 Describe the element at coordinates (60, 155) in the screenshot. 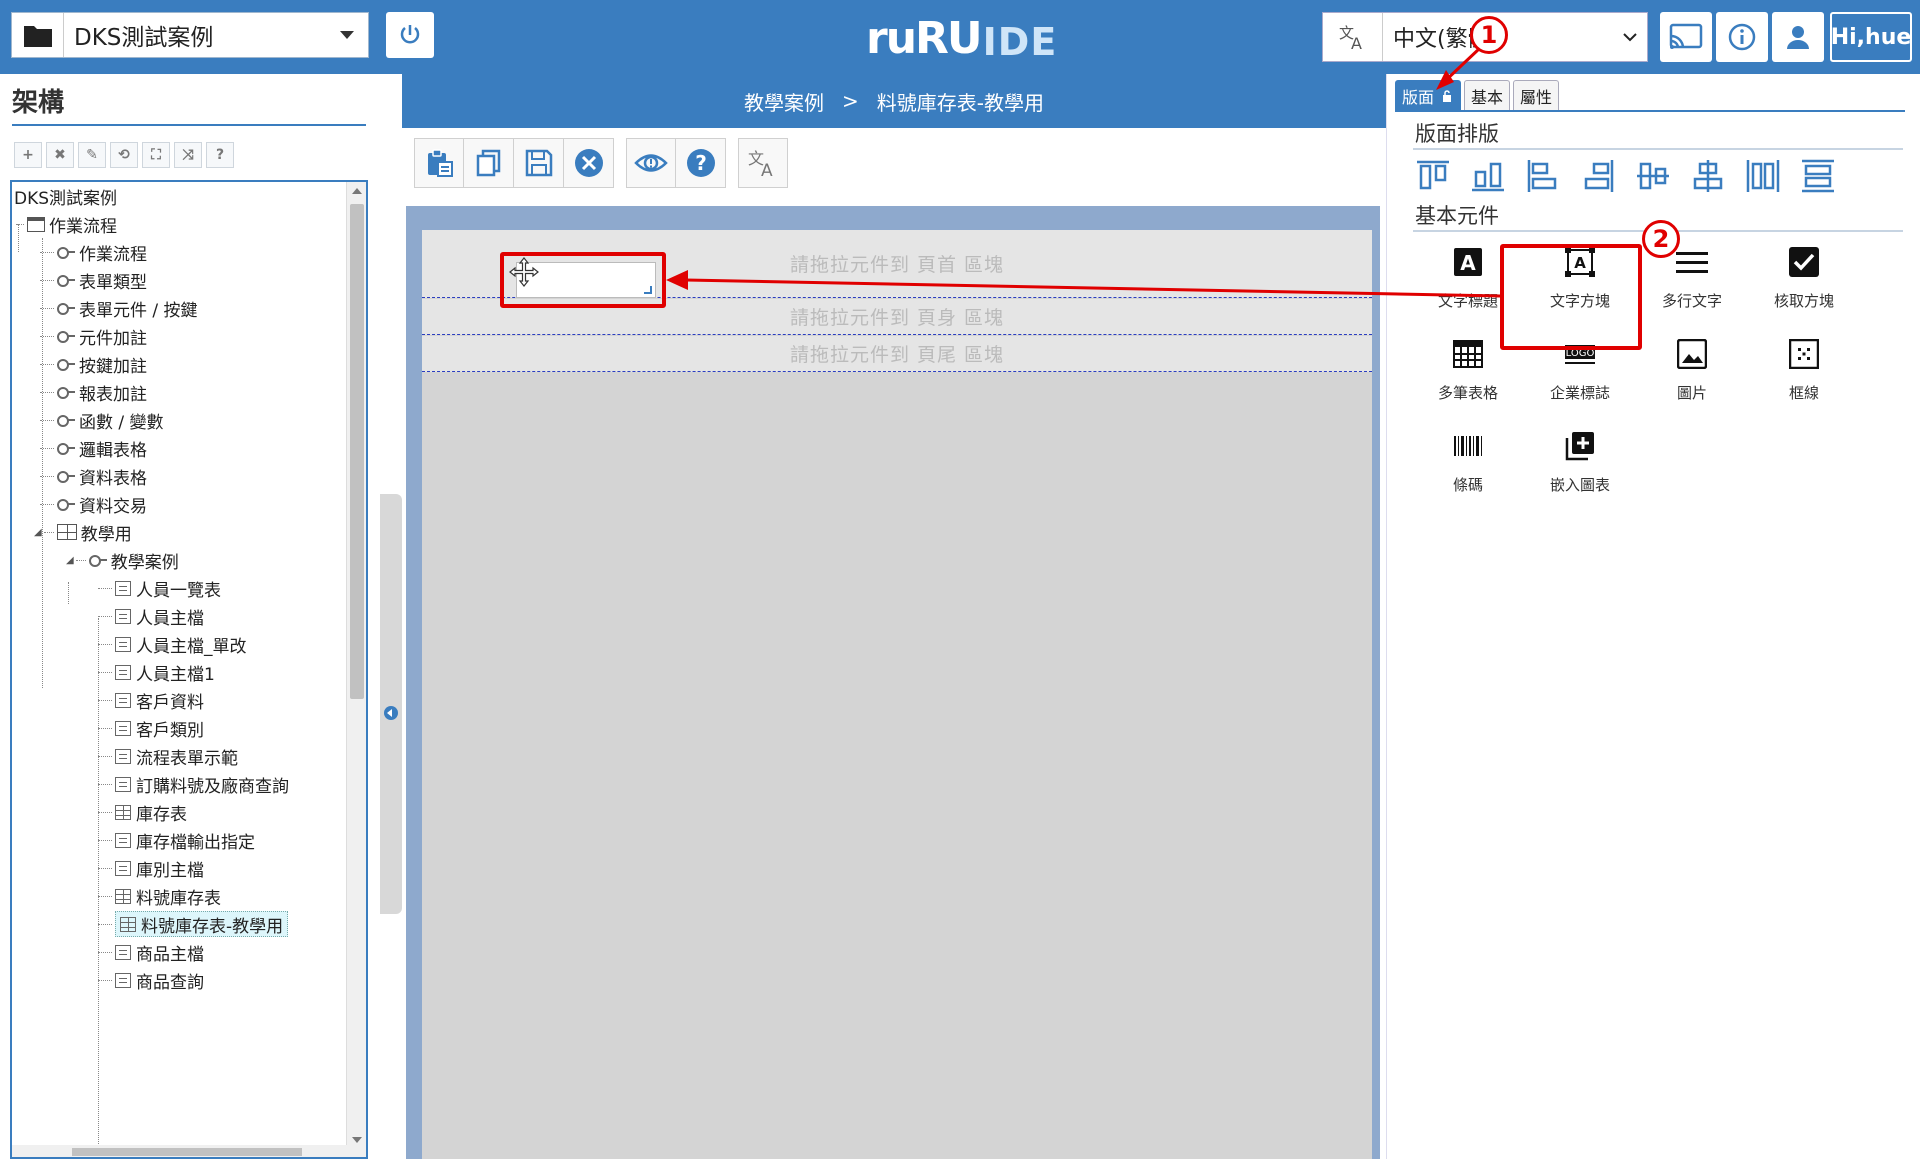

I see `delete-icon: ✖` at that location.